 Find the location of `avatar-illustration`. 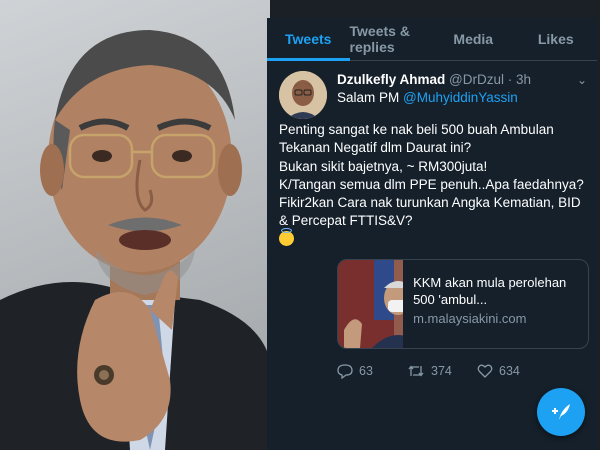

avatar-illustration is located at coordinates (303, 95).